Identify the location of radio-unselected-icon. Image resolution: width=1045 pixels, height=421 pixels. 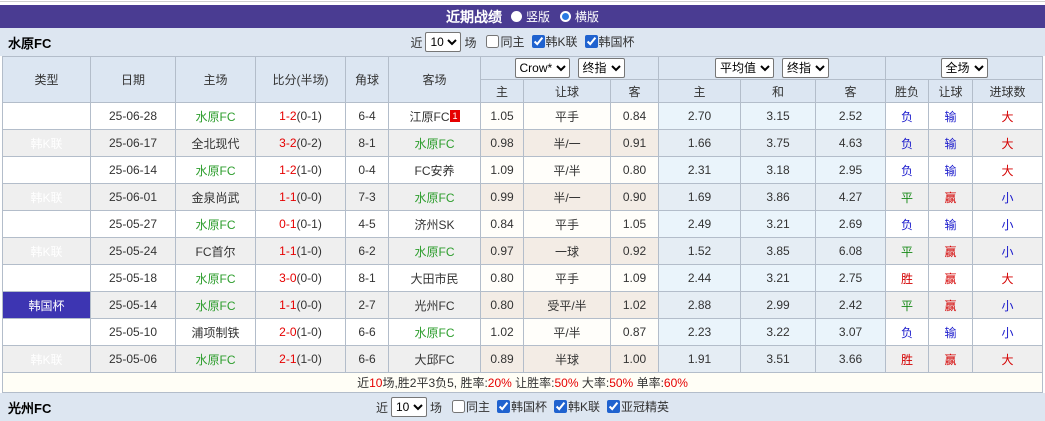
(516, 16).